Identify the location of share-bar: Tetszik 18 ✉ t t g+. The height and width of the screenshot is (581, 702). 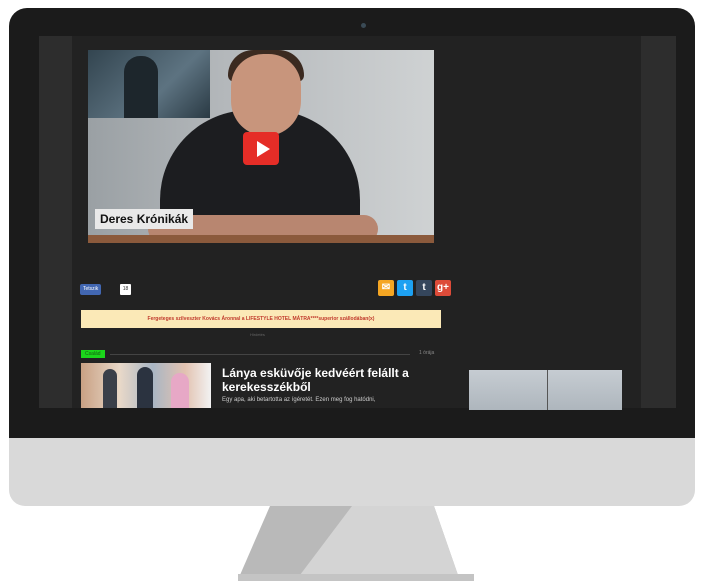
(265, 289).